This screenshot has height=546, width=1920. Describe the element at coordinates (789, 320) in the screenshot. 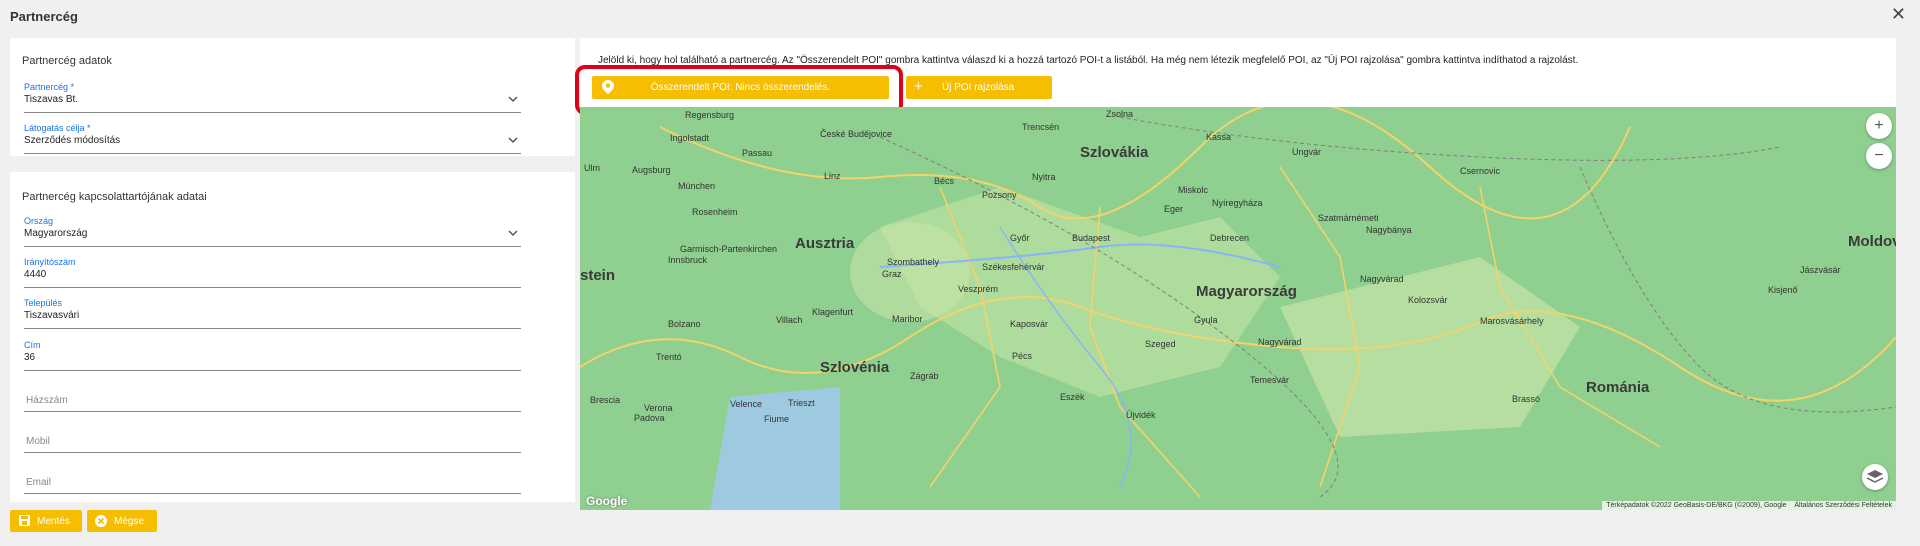

I see `map-label-city: Villach` at that location.